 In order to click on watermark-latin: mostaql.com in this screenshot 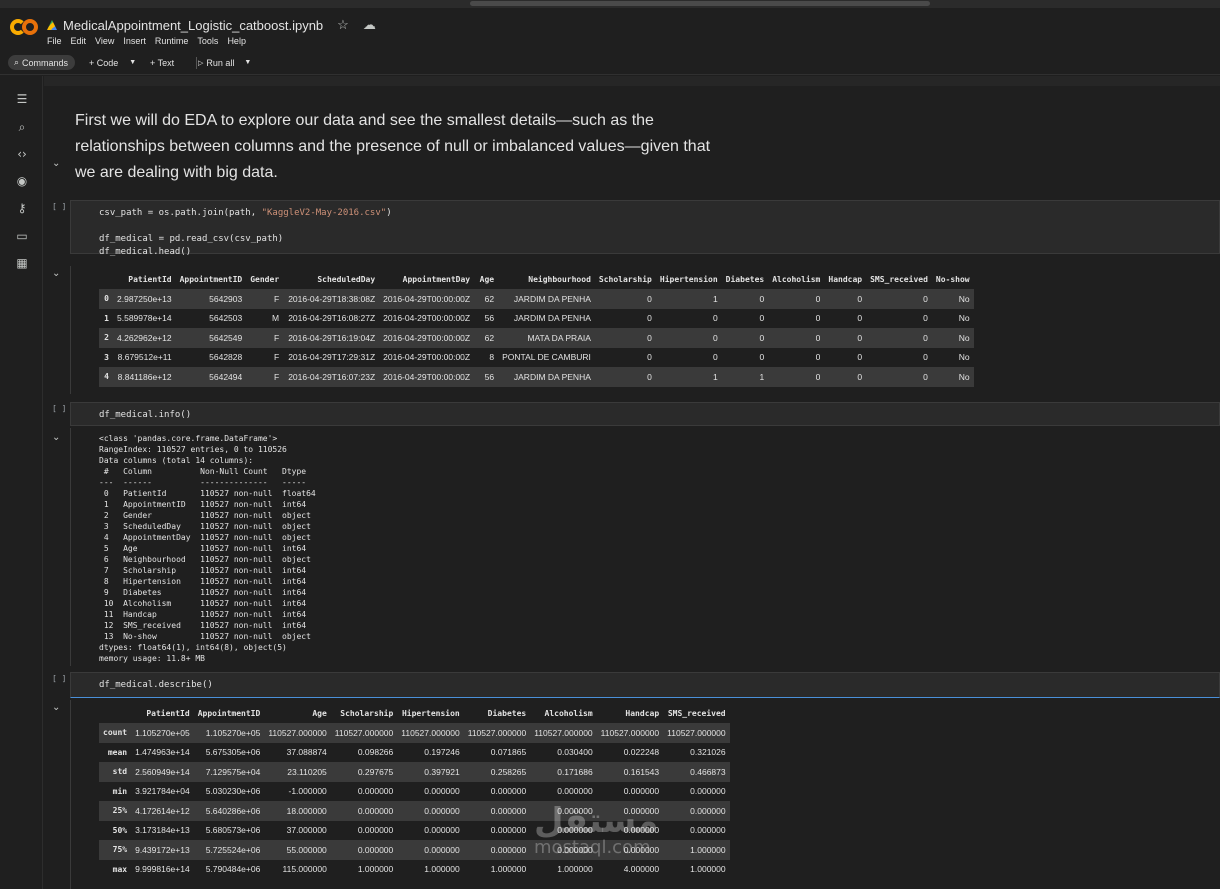, I will do `click(592, 847)`.